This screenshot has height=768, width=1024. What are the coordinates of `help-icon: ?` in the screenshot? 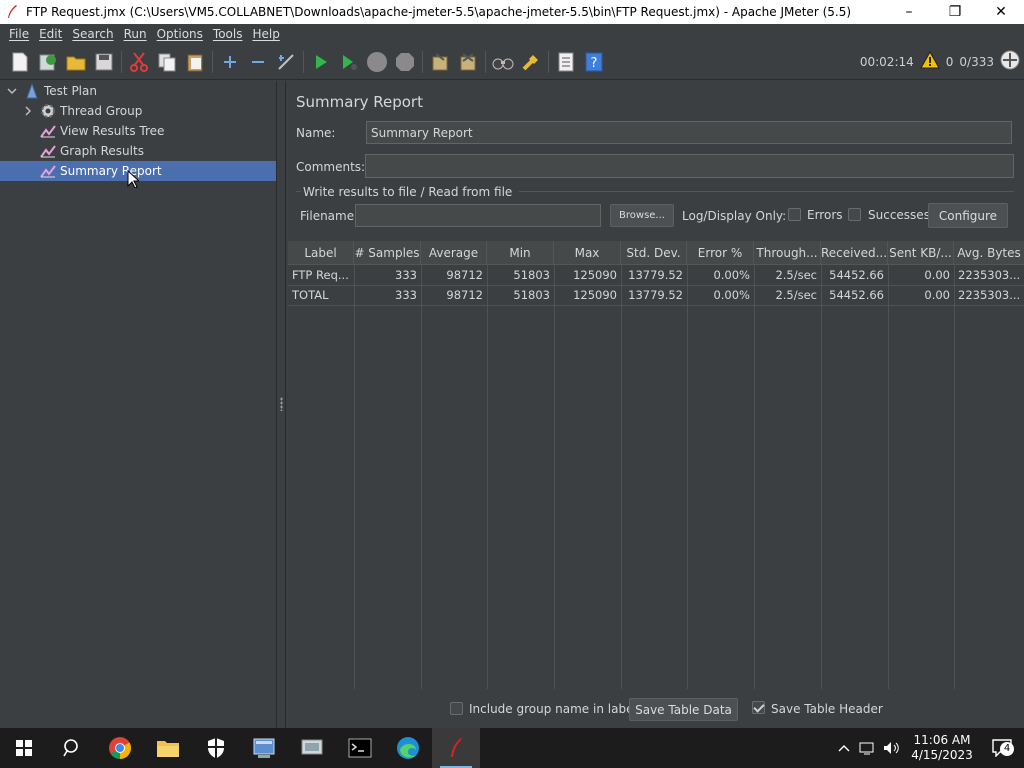 It's located at (594, 62).